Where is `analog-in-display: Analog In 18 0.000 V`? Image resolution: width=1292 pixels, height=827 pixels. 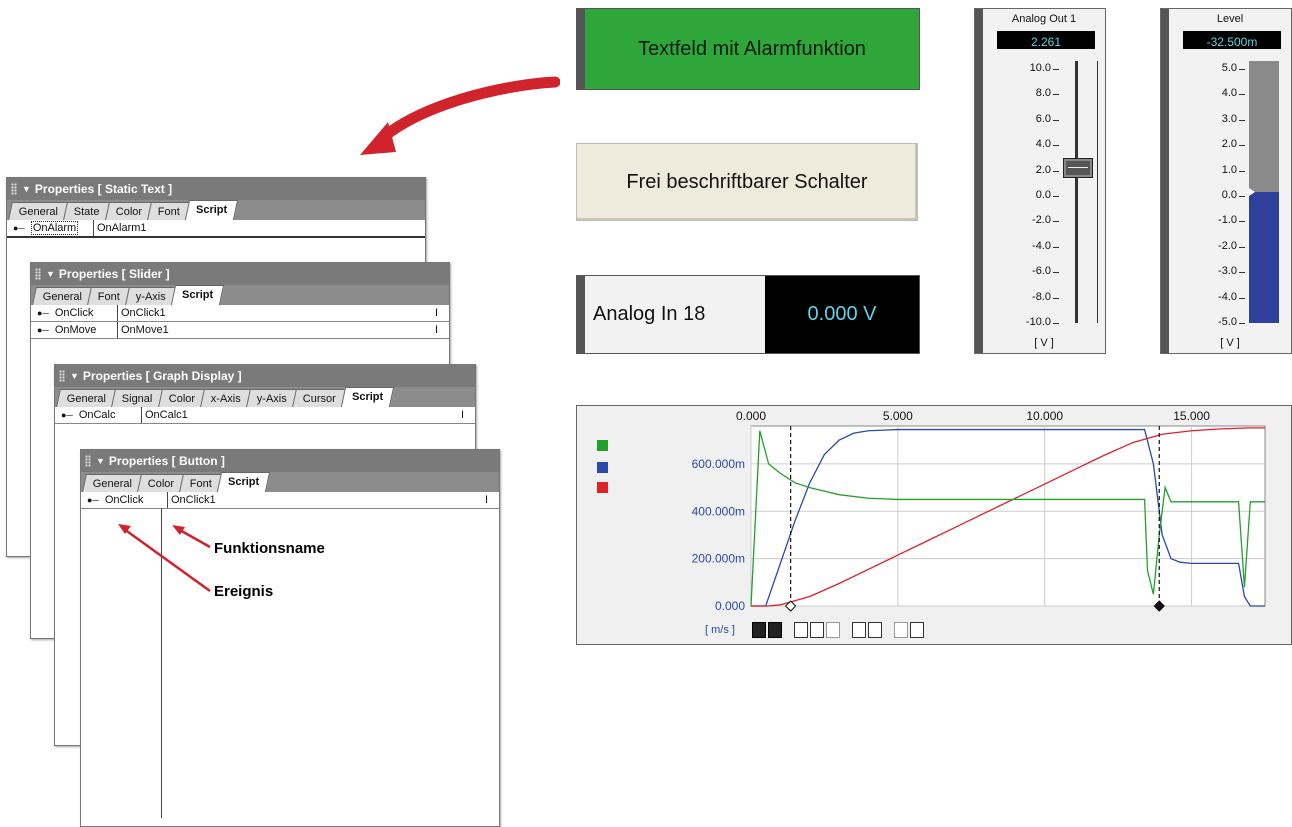
analog-in-display: Analog In 18 0.000 V is located at coordinates (748, 314).